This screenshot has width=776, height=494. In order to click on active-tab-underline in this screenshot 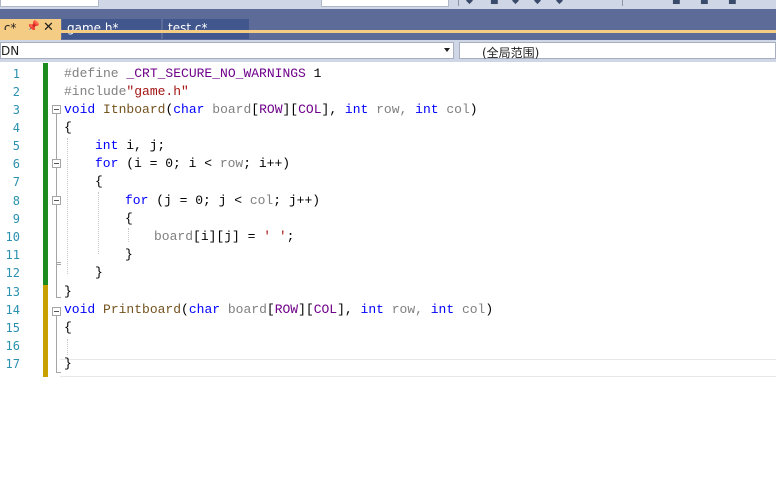, I will do `click(388, 31)`.